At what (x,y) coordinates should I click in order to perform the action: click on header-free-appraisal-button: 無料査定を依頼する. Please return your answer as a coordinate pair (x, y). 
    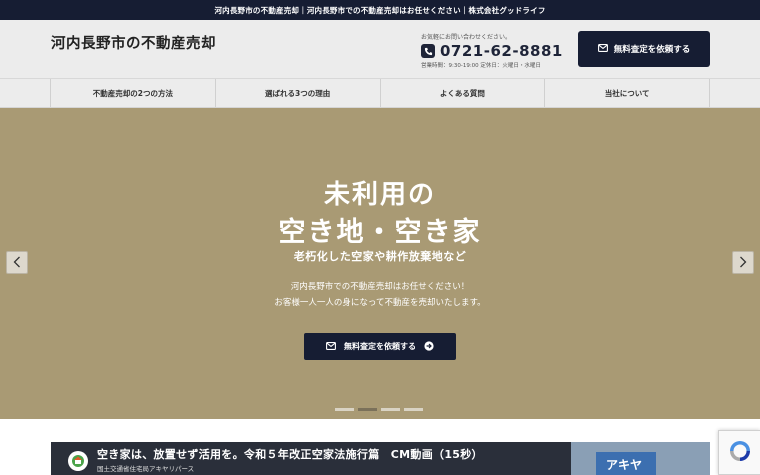
    Looking at the image, I should click on (644, 49).